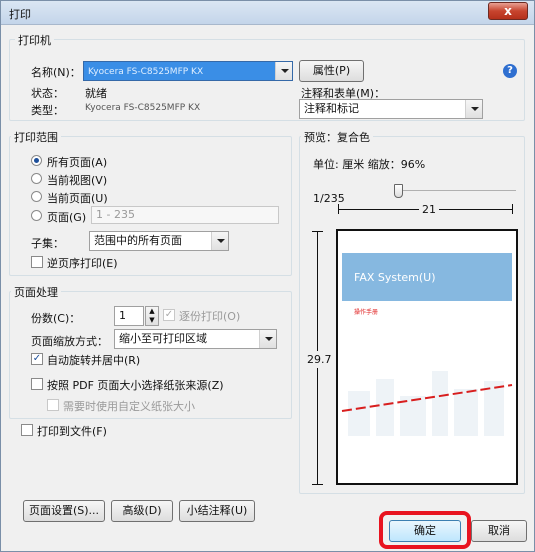  Describe the element at coordinates (499, 531) in the screenshot. I see `cancel-button: 取消` at that location.